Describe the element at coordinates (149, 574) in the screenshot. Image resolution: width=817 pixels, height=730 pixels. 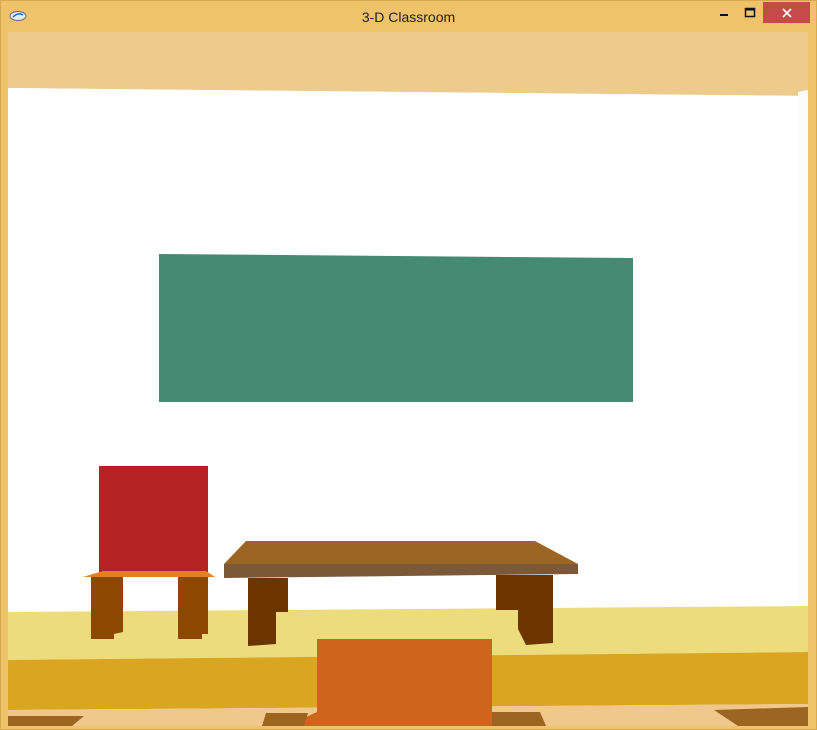
I see `chair-seat` at that location.